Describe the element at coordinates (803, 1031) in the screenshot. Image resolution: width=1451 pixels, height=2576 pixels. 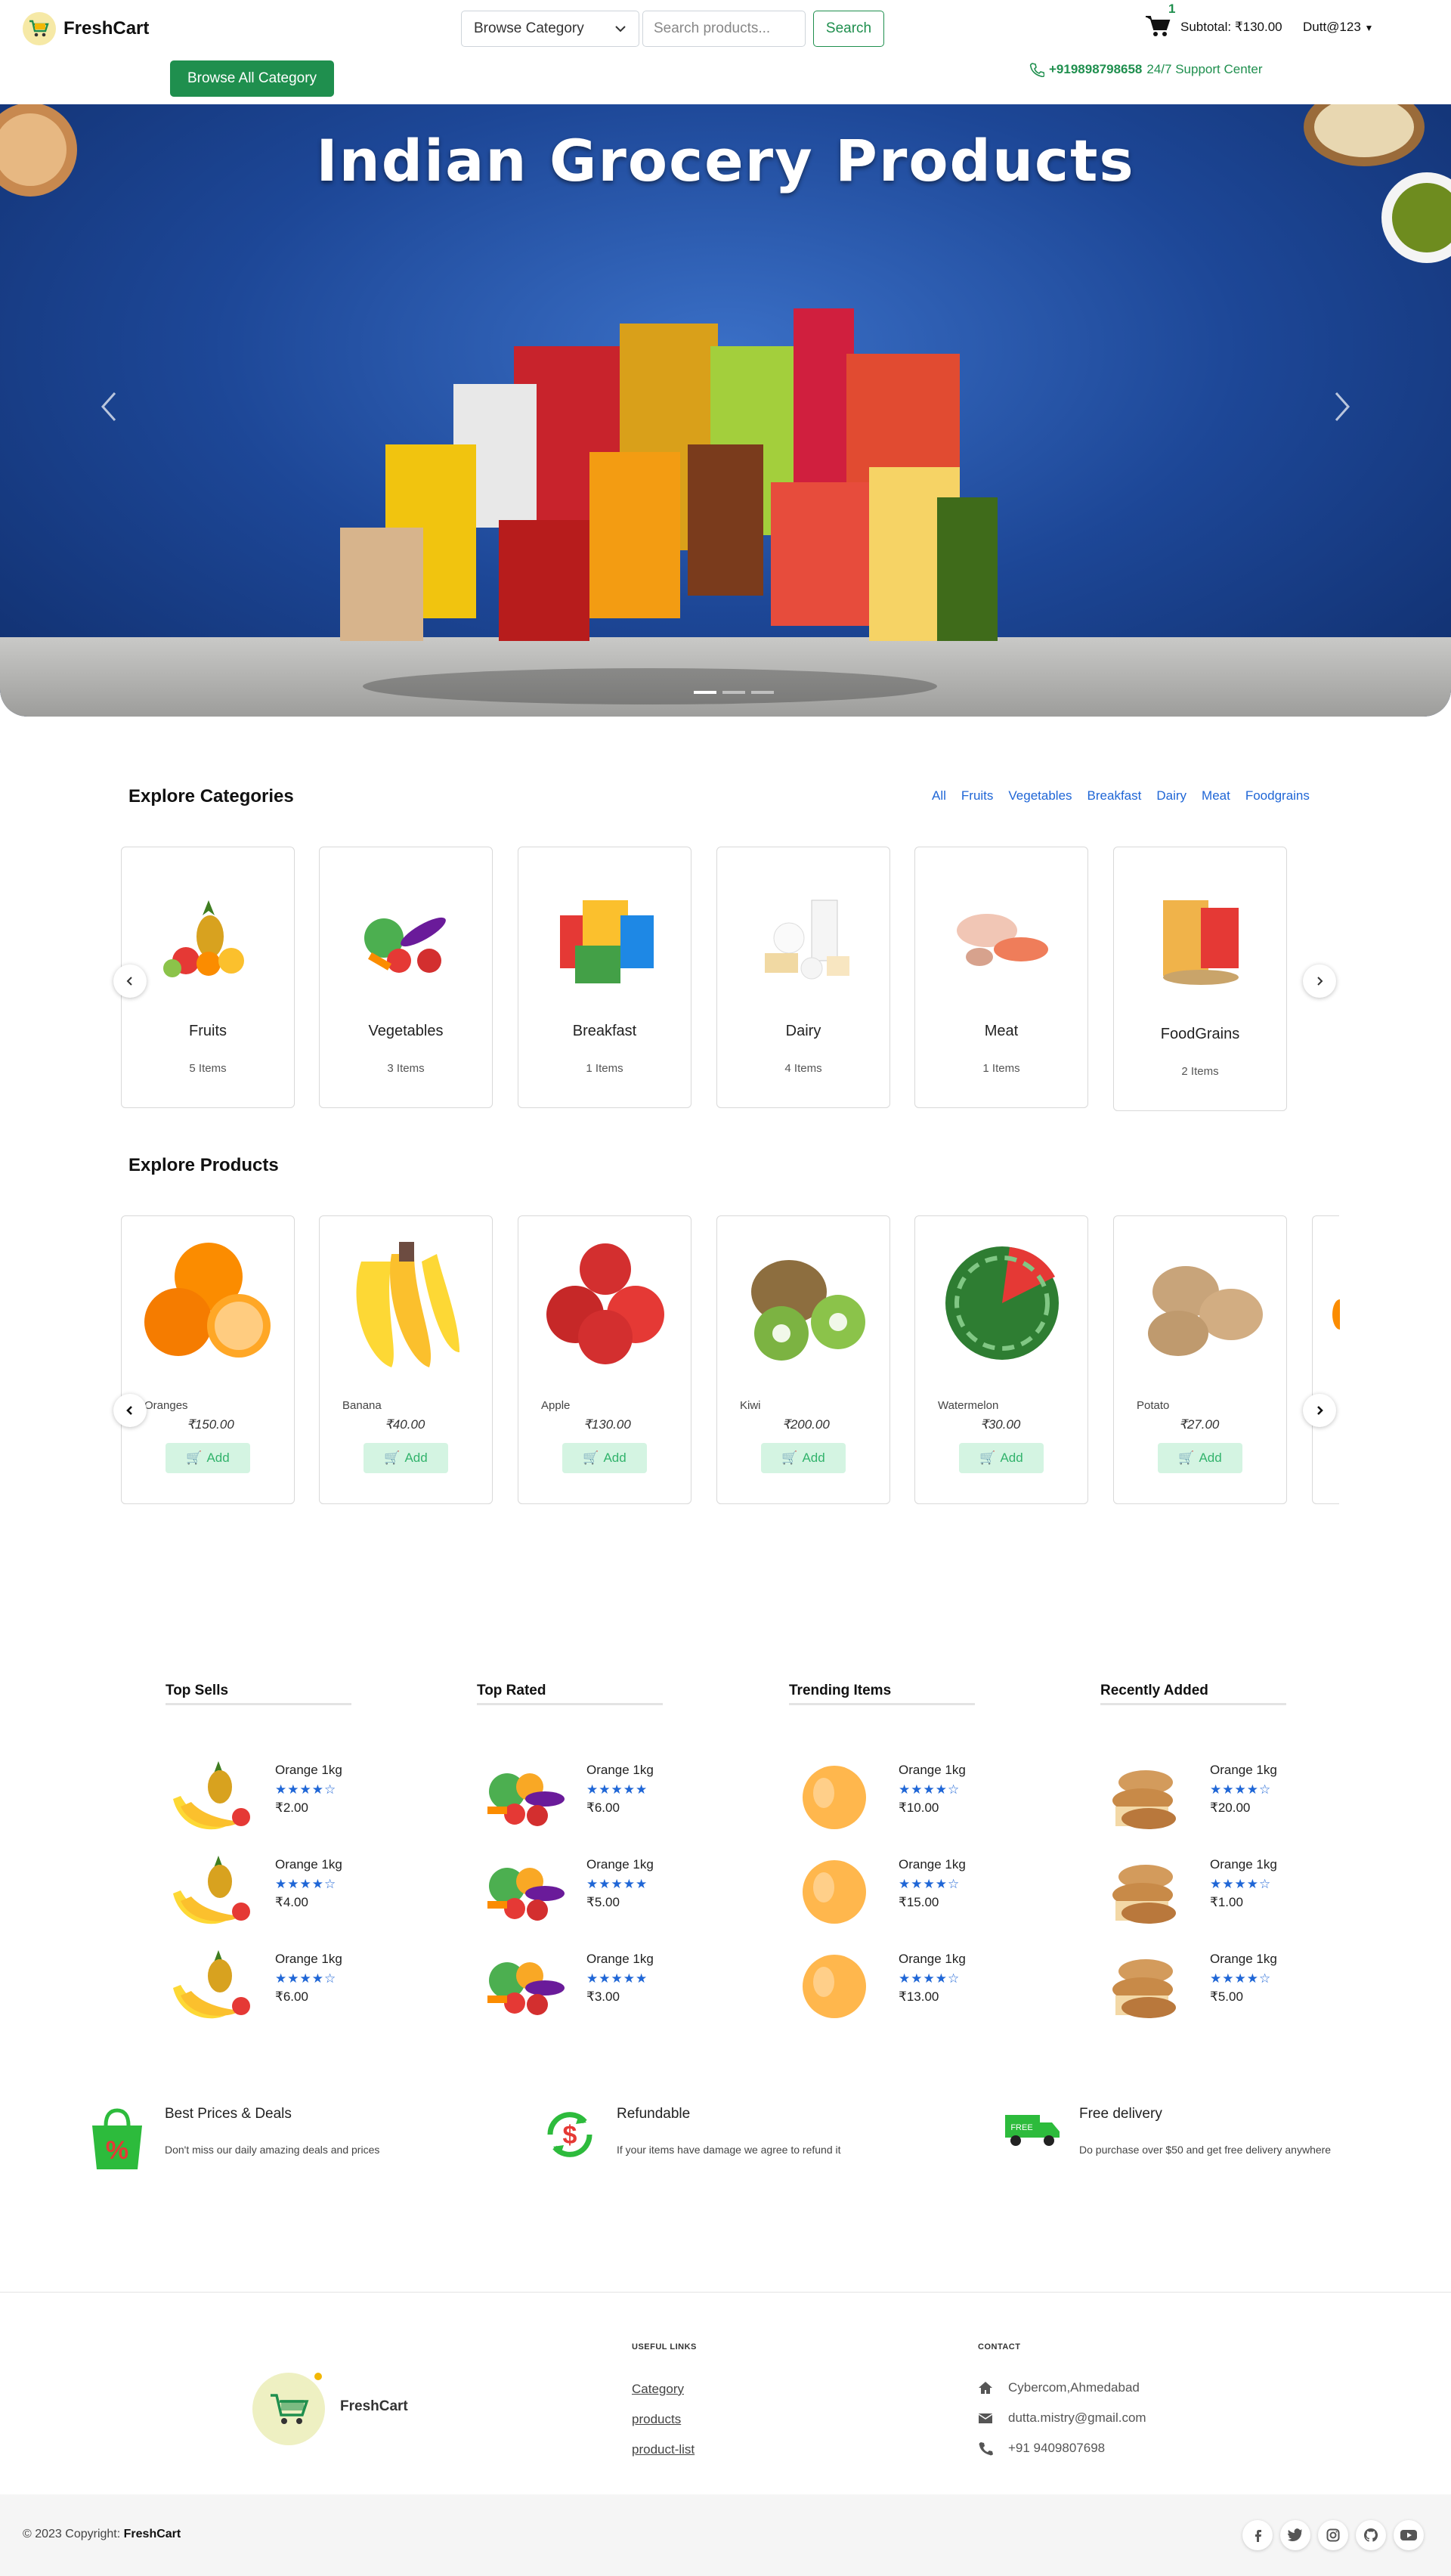
I see `category-name: Dairy` at that location.